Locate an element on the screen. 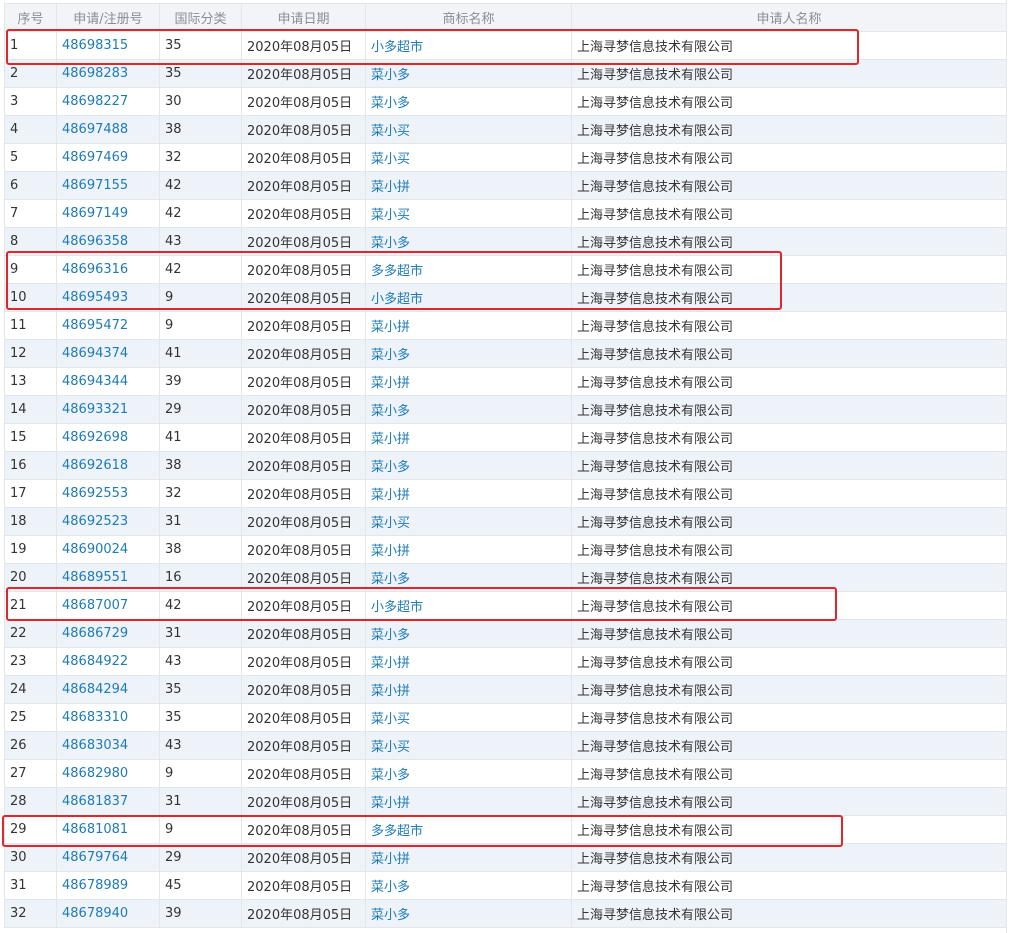 The height and width of the screenshot is (933, 1035). registration-number-link: 48681081 is located at coordinates (95, 829).